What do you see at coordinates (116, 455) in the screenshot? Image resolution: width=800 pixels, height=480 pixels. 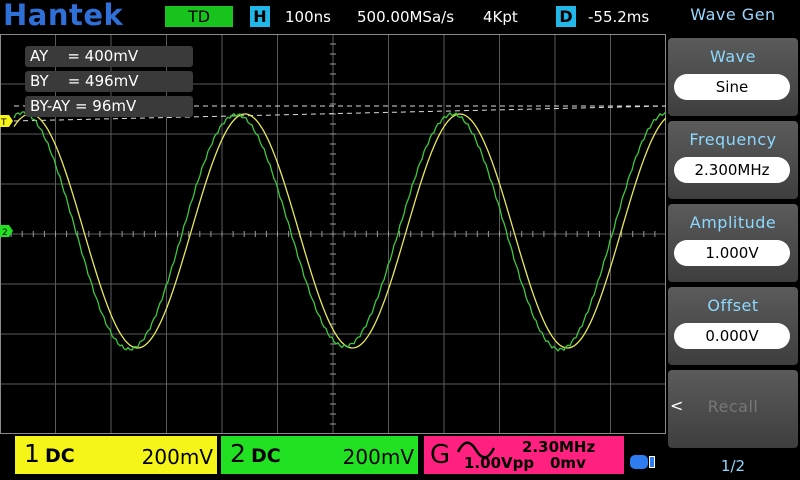 I see `ch1-settings: 1 DC 200mV` at bounding box center [116, 455].